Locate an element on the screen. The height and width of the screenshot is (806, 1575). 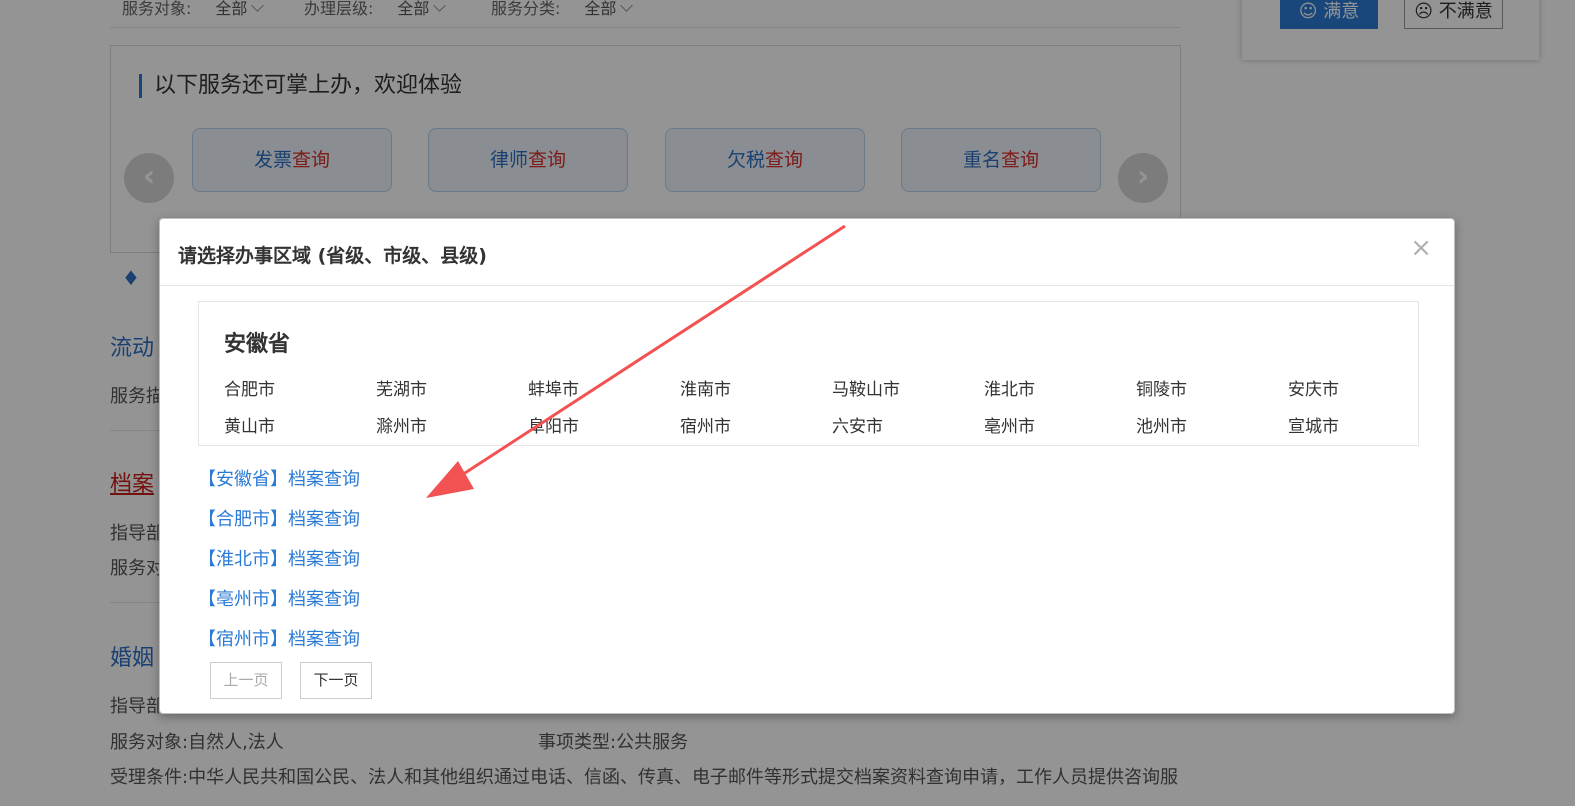
dialog-title: 请选择办事区域 (省级、市级、县级) is located at coordinates (332, 256).